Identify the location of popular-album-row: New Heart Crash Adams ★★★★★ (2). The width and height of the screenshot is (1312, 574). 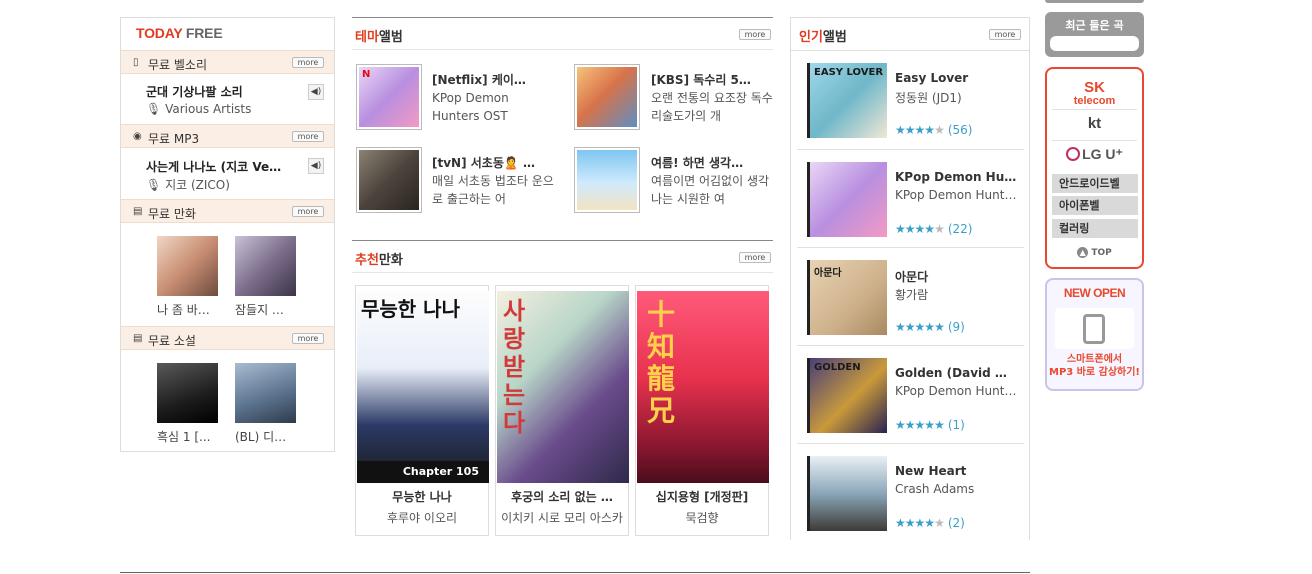
(910, 492).